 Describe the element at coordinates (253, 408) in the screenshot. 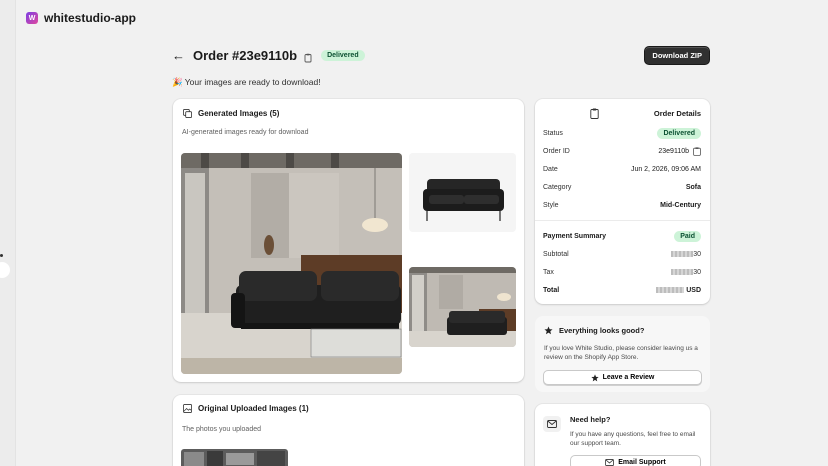

I see `original-images-title: Original Uploaded Images (1)` at that location.